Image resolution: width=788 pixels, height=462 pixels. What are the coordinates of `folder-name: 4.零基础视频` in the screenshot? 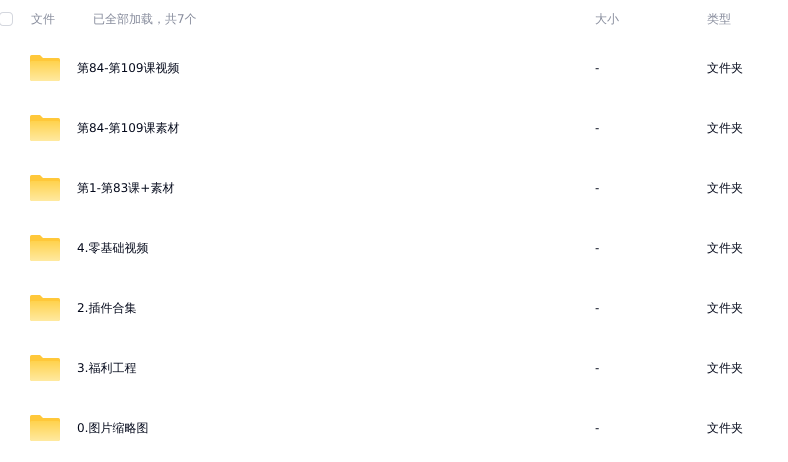 It's located at (336, 248).